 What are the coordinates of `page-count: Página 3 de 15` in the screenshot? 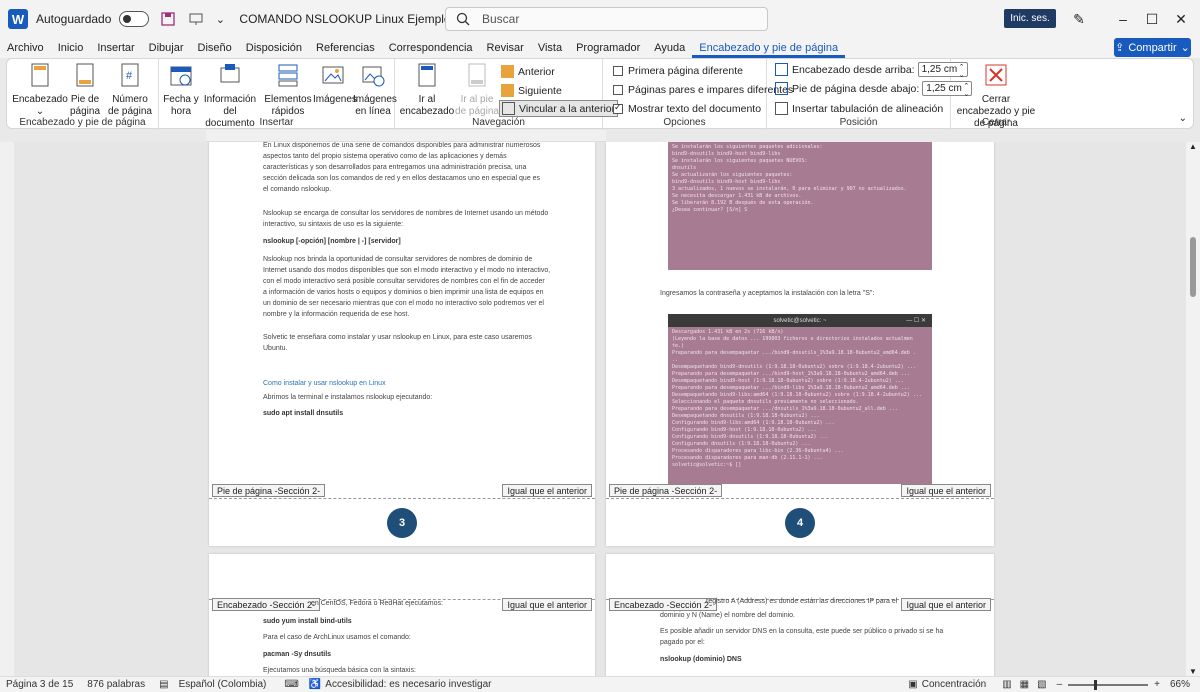 It's located at (39, 684).